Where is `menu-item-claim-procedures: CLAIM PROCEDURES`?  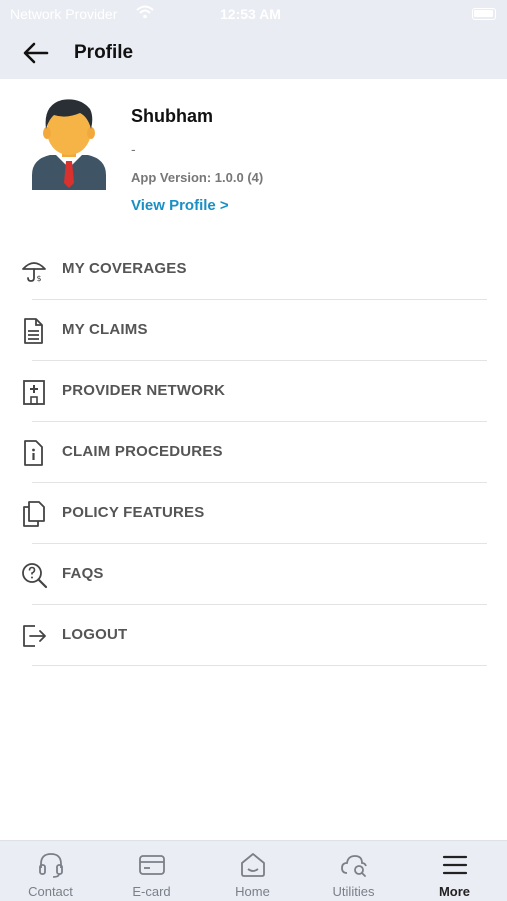 menu-item-claim-procedures: CLAIM PROCEDURES is located at coordinates (253, 452).